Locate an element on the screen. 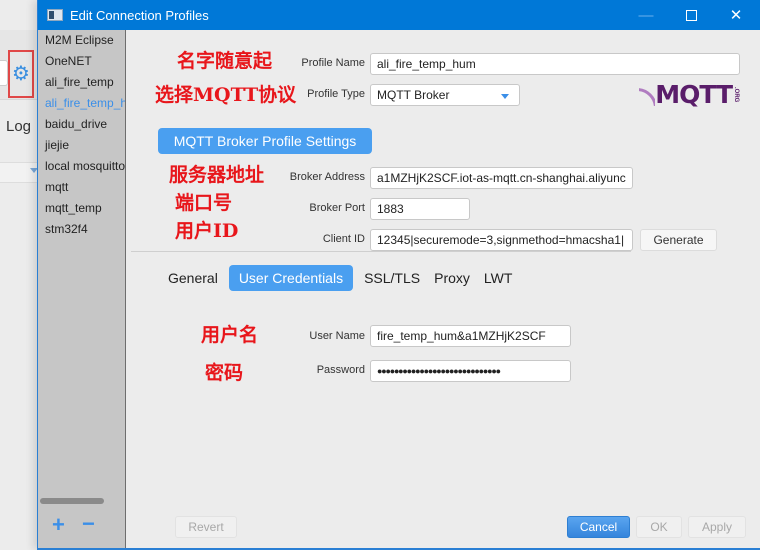 Image resolution: width=760 pixels, height=550 pixels. profile-list-item: mqtt is located at coordinates (81, 187).